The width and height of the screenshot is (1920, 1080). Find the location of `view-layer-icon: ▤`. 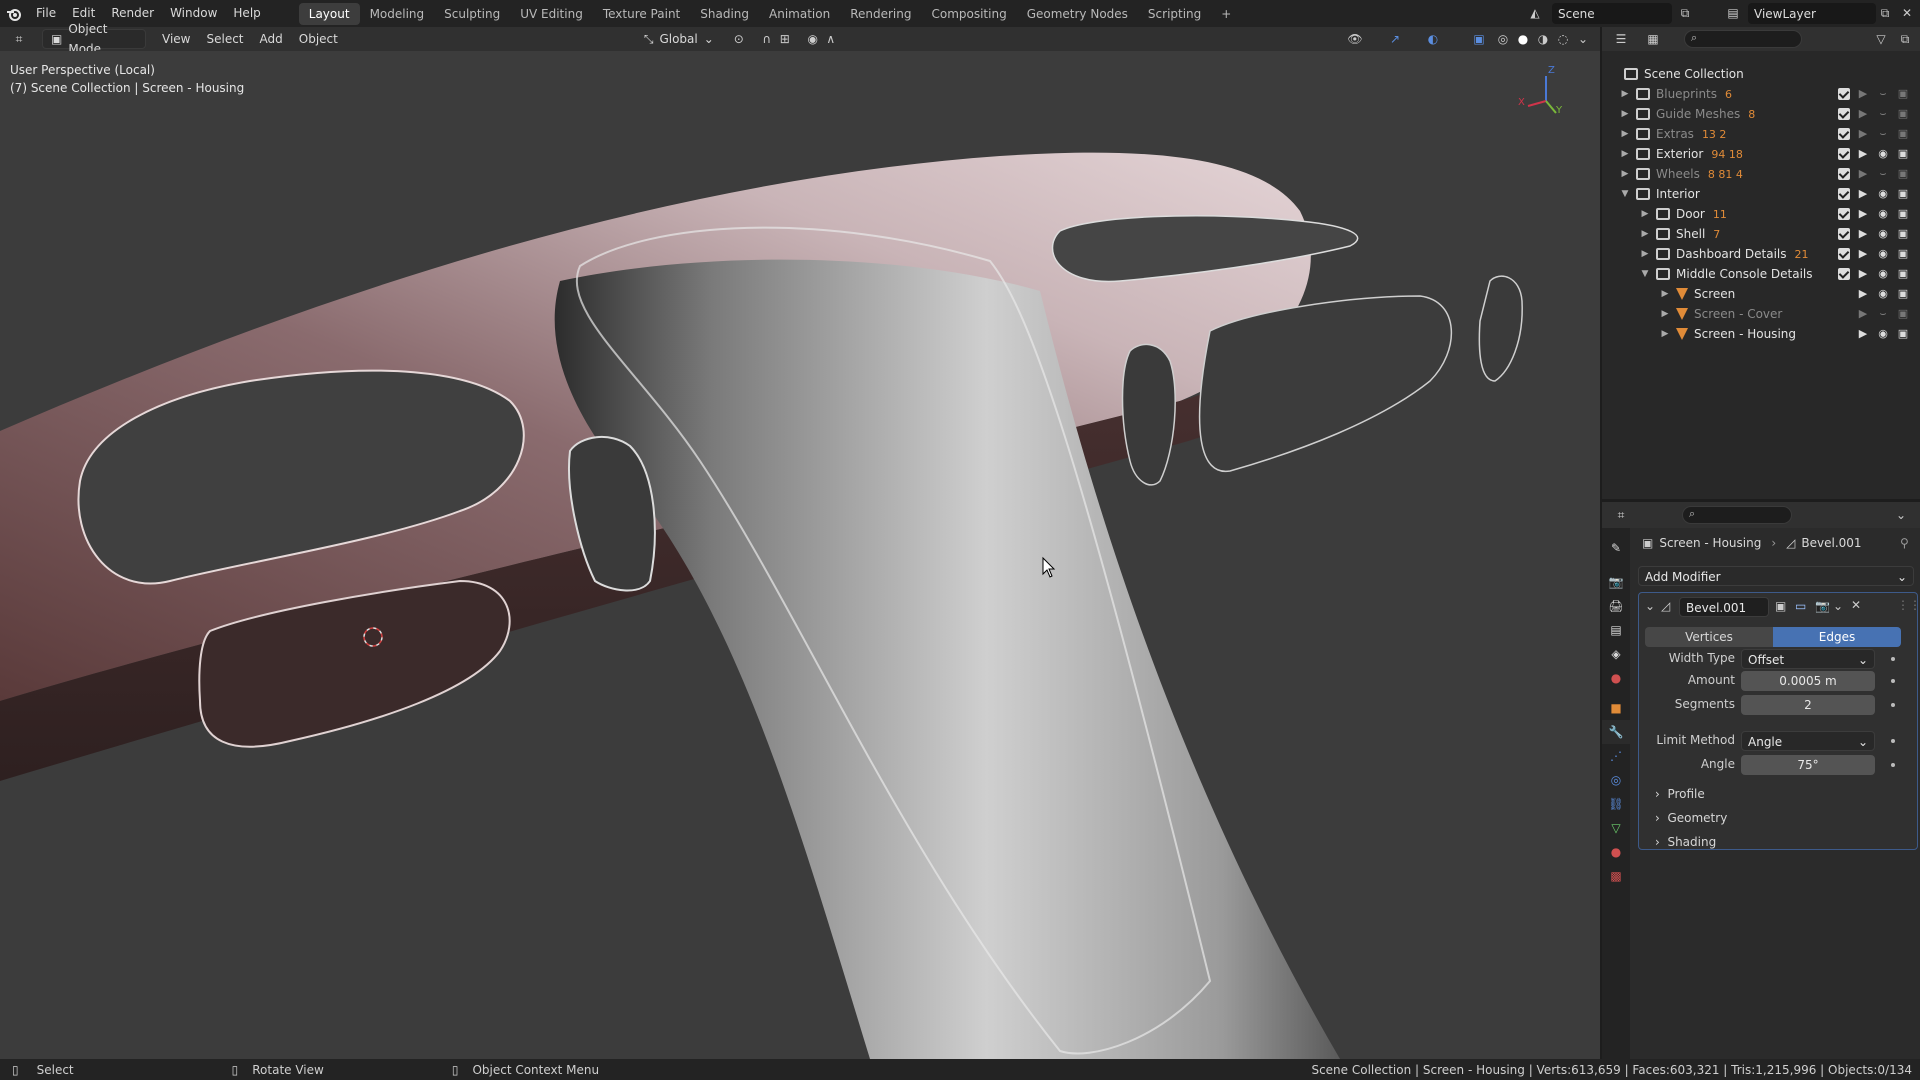

view-layer-icon: ▤ is located at coordinates (1733, 13).